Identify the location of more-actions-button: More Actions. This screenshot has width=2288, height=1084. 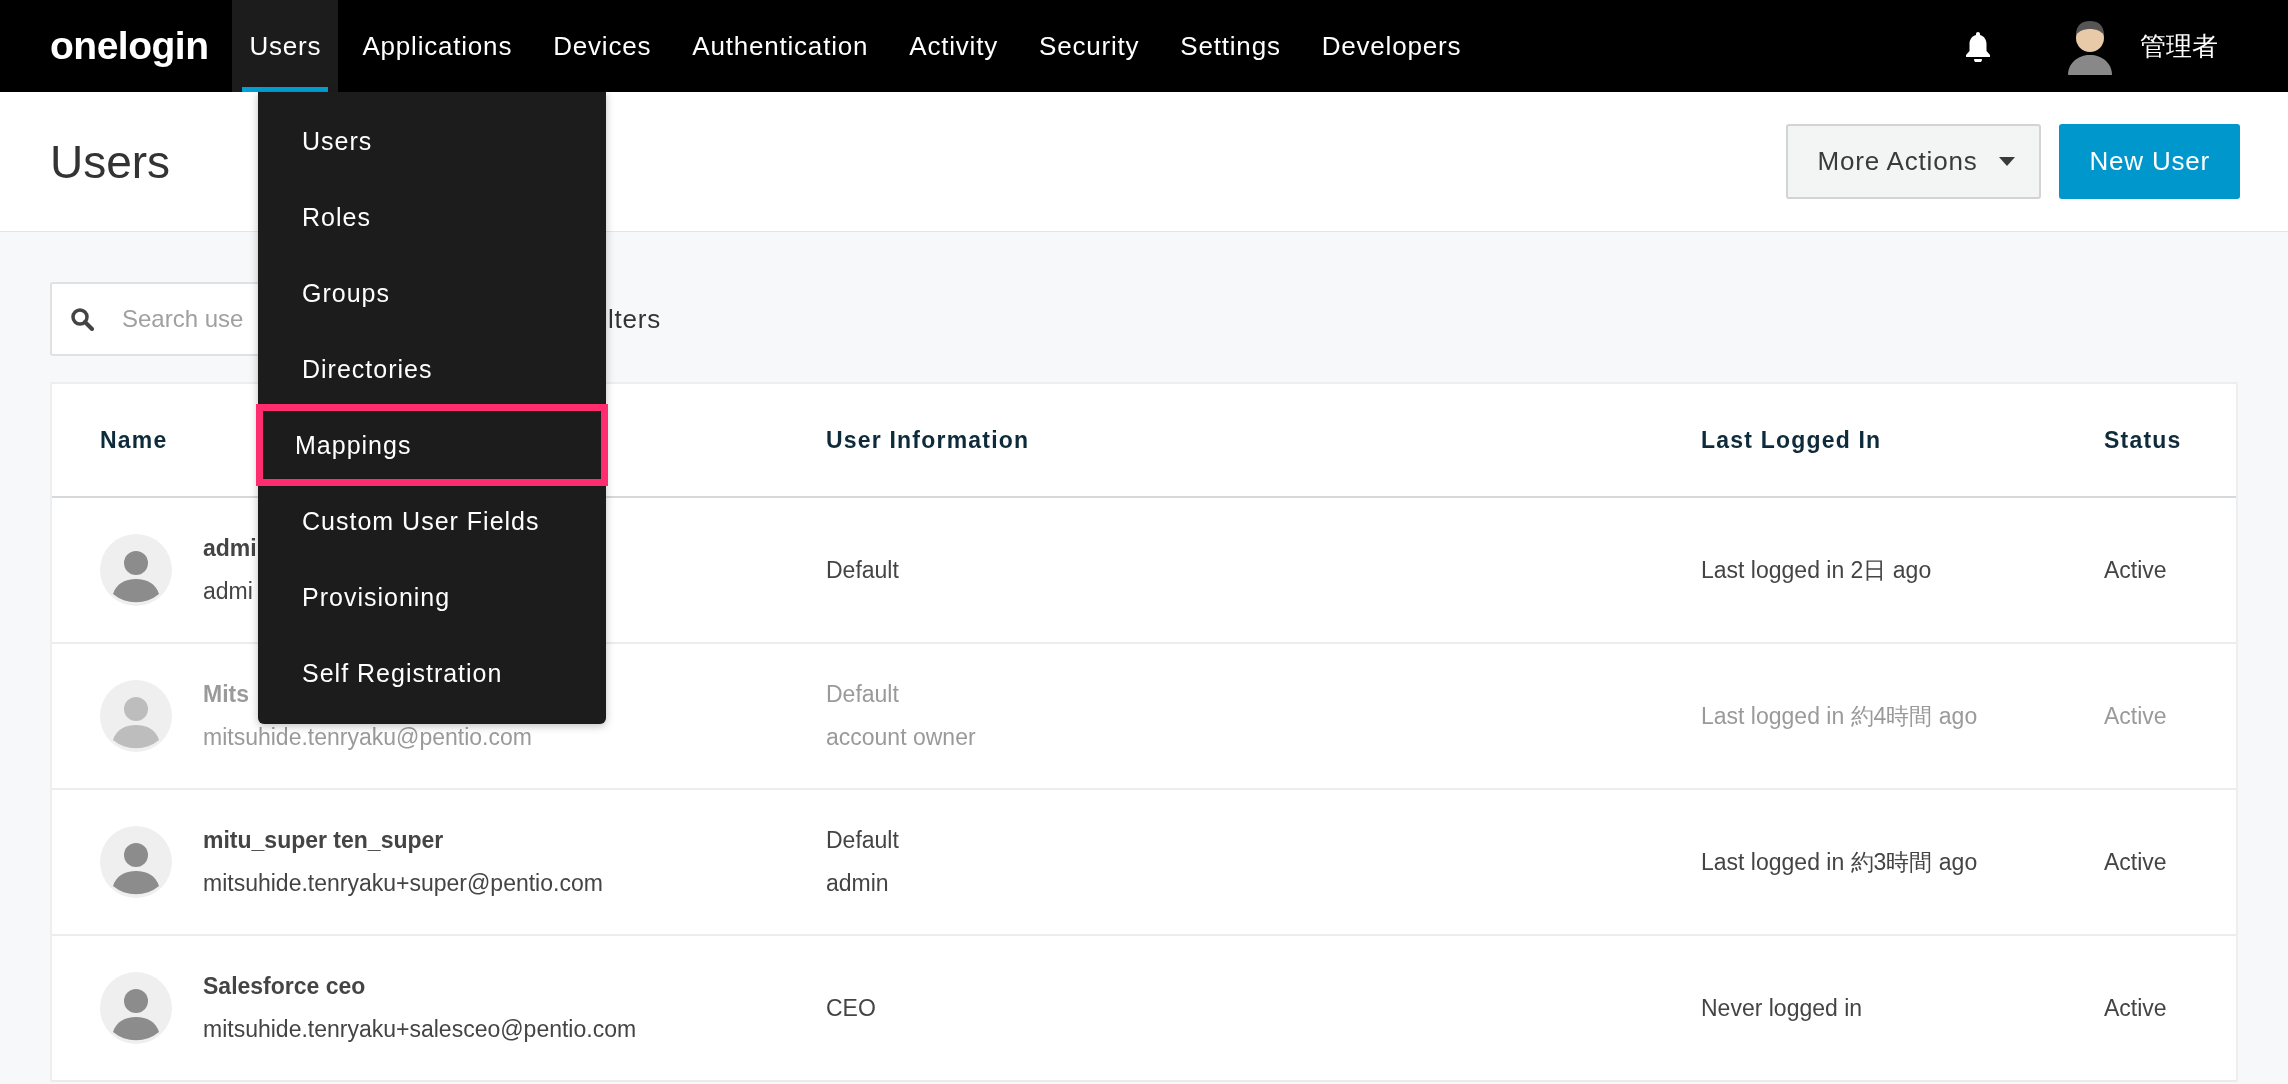
(1913, 161).